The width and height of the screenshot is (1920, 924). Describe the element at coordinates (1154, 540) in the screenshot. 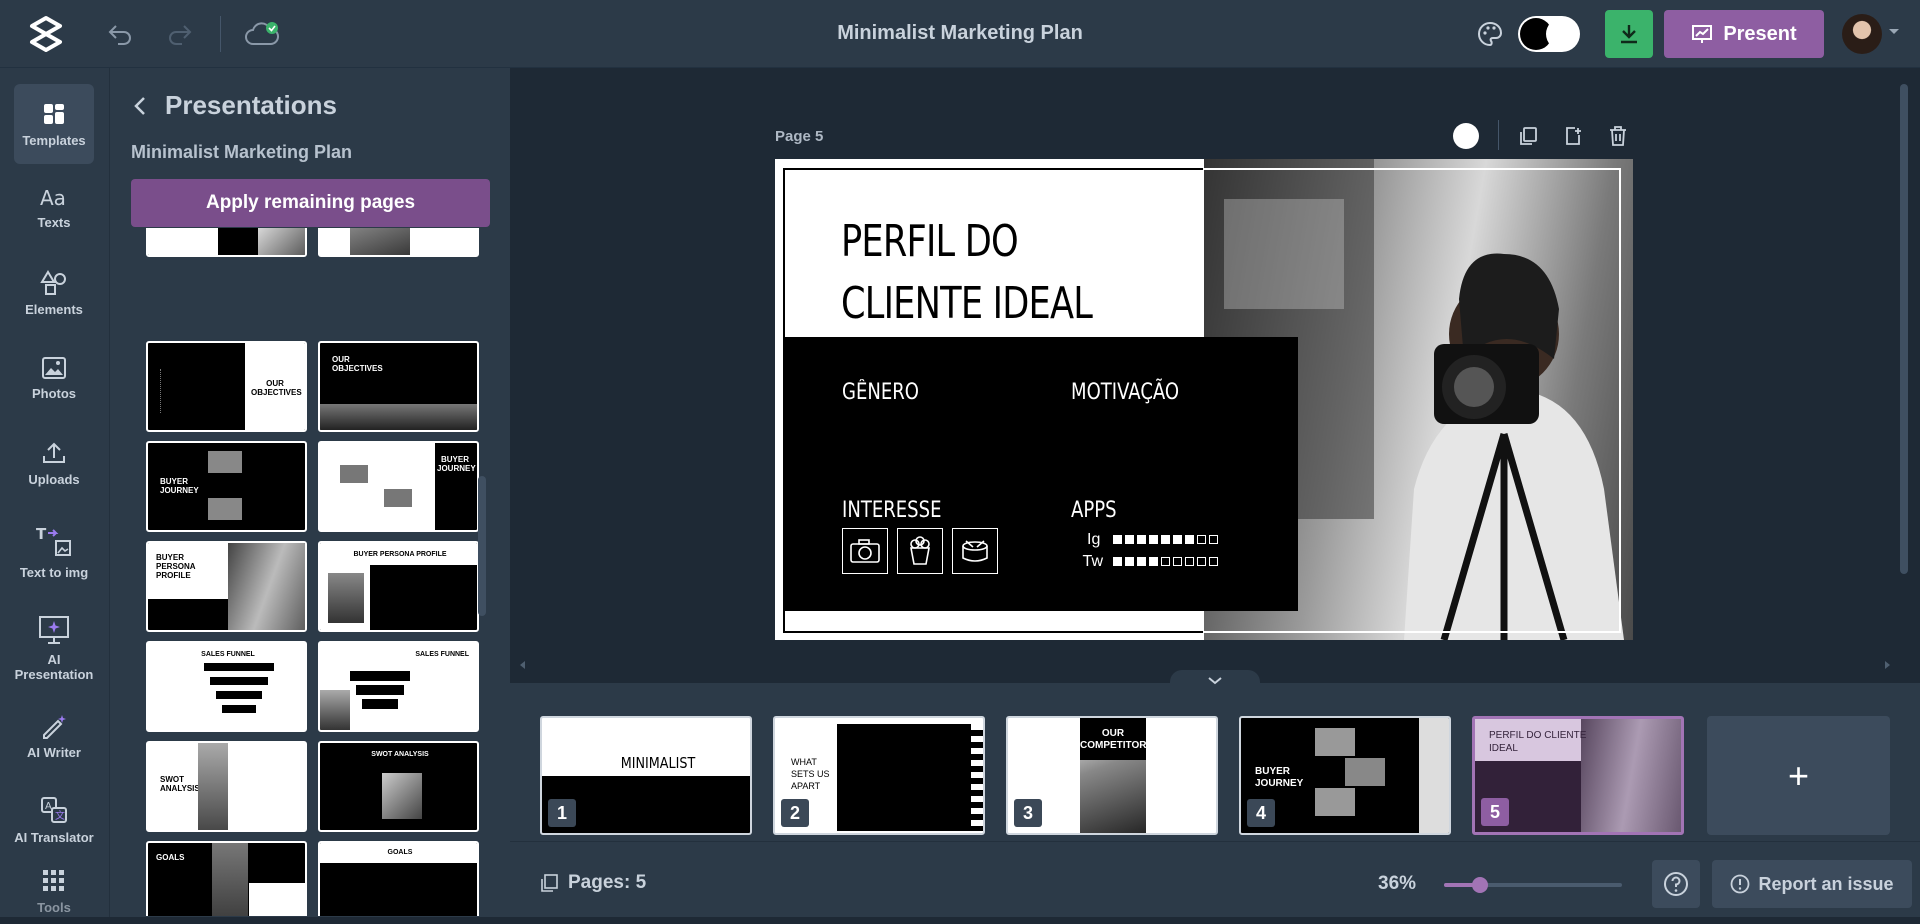

I see `apps-row-ig: Ig` at that location.